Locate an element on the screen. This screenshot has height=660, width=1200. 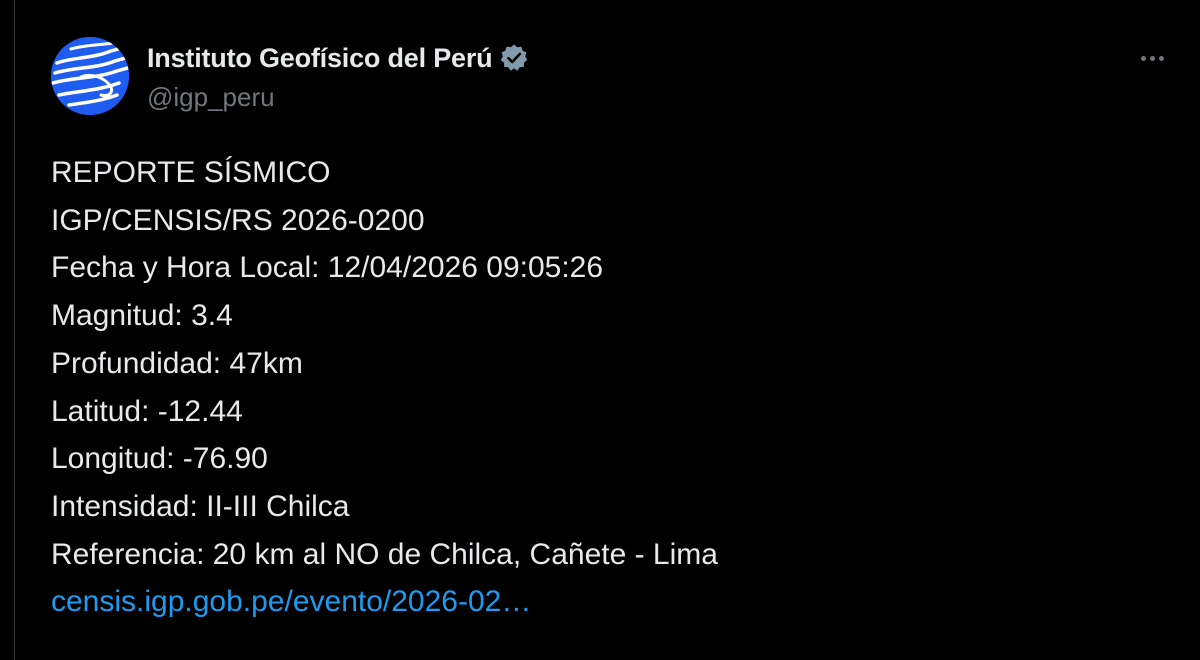
tweet-line-title: REPORTE SÍSMICO is located at coordinates (191, 172).